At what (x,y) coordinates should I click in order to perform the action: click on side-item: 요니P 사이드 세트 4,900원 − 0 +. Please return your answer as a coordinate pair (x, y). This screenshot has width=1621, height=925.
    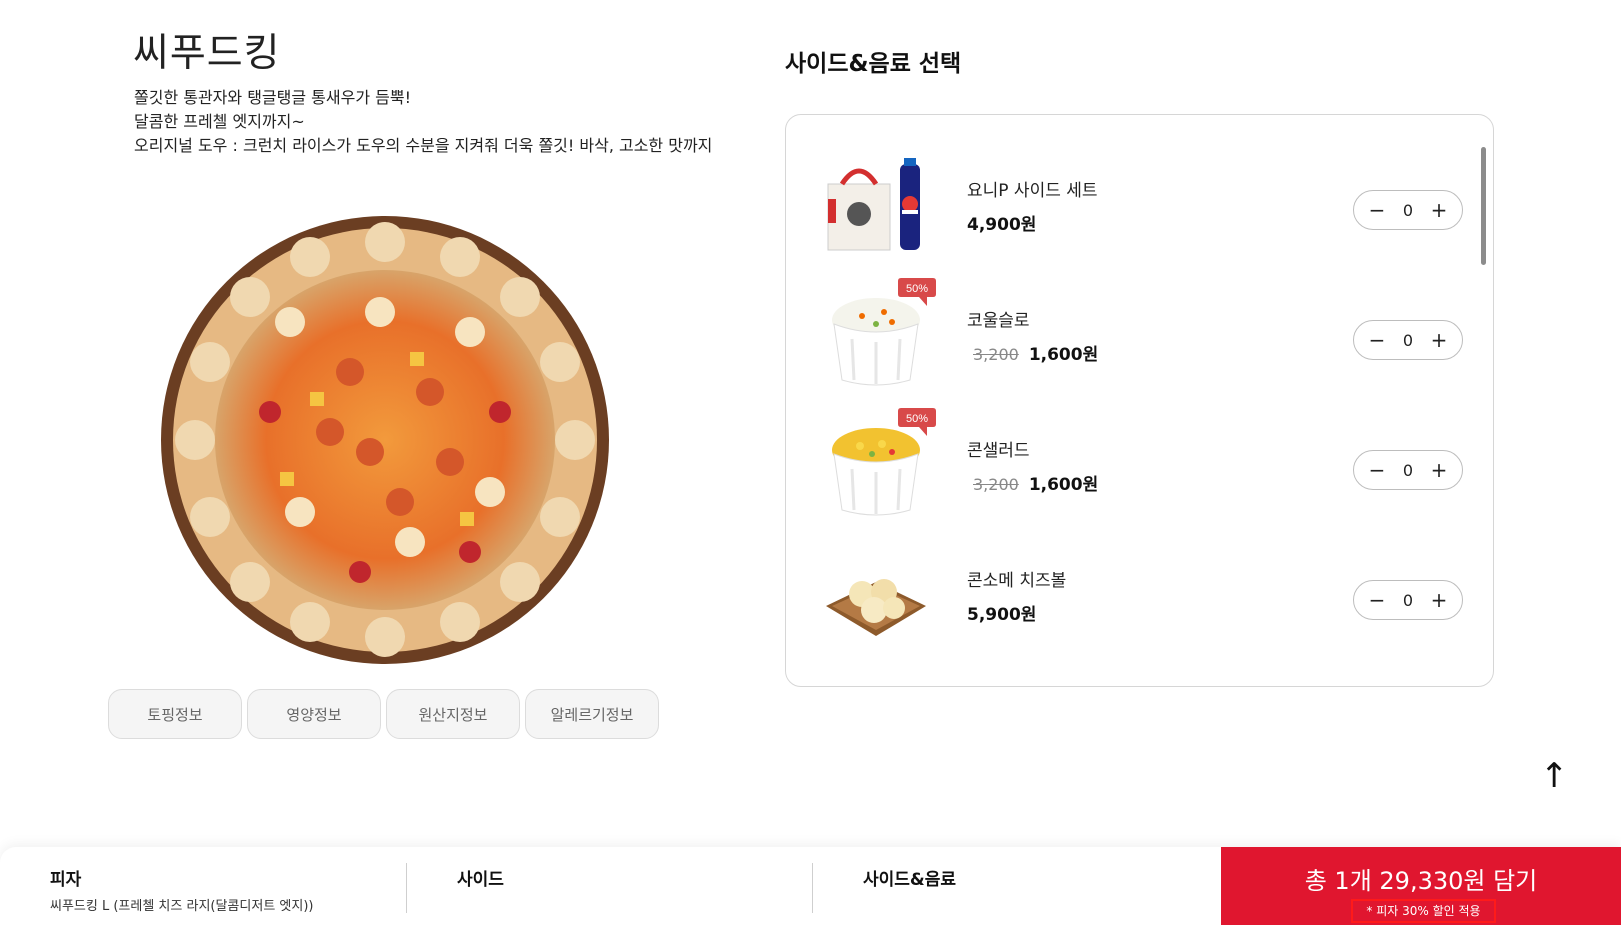
    Looking at the image, I should click on (1139, 209).